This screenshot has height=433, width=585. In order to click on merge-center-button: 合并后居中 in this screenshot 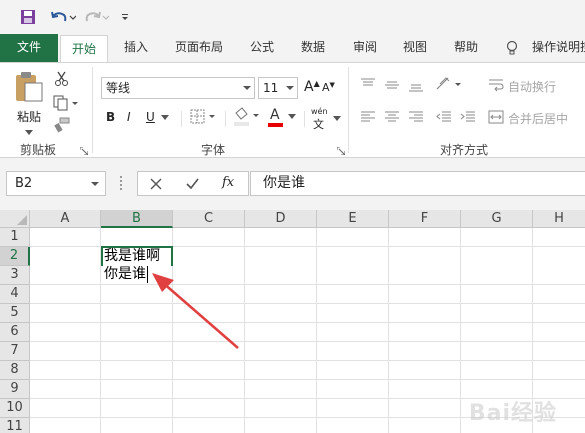, I will do `click(538, 118)`.